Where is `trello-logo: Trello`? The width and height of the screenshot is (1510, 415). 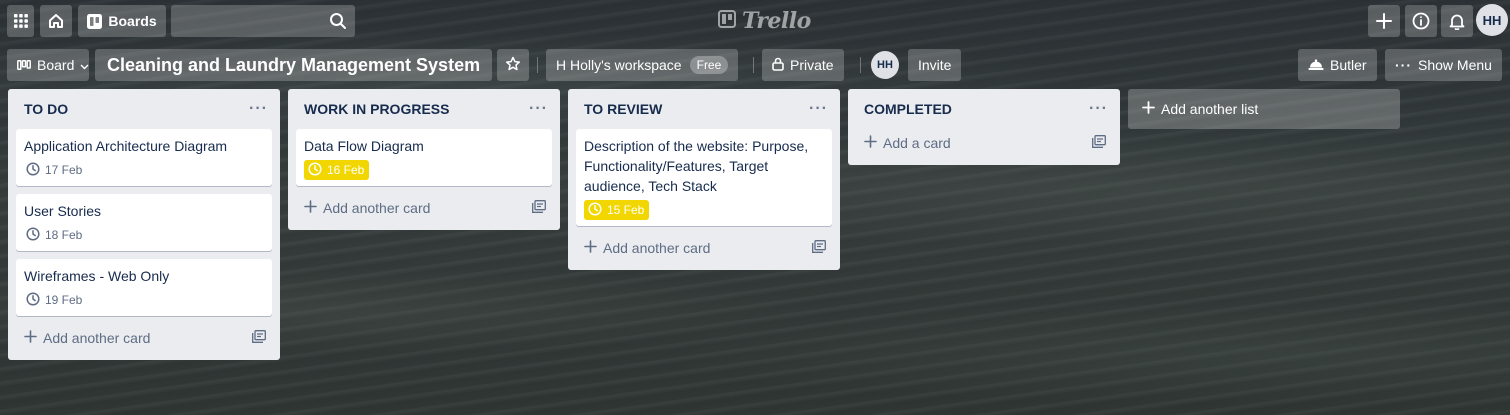
trello-logo: Trello is located at coordinates (764, 21).